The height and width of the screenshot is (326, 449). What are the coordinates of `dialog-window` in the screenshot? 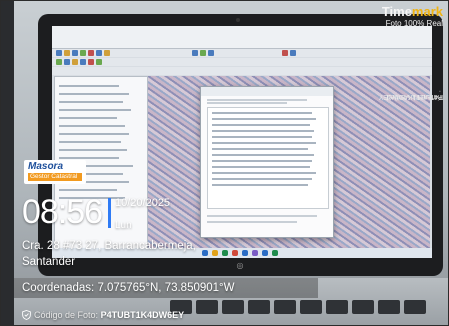 It's located at (267, 162).